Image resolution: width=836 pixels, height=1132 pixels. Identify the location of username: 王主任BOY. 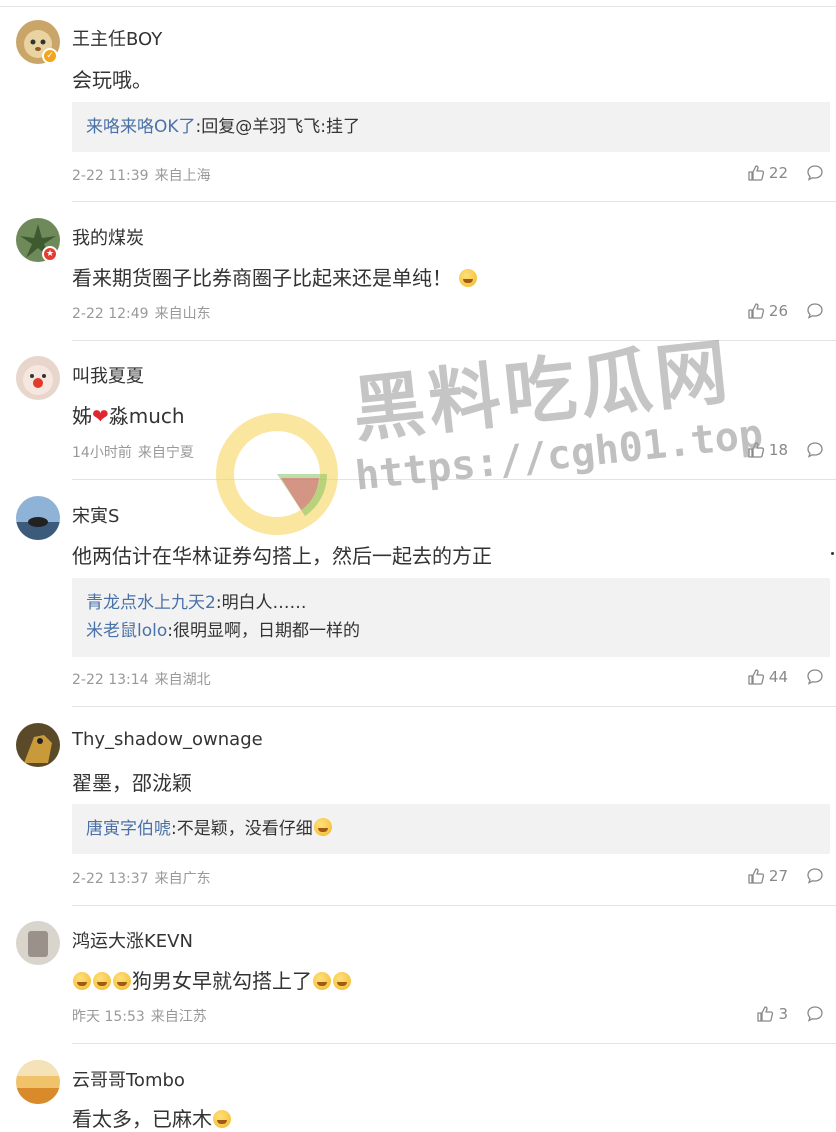
(117, 38).